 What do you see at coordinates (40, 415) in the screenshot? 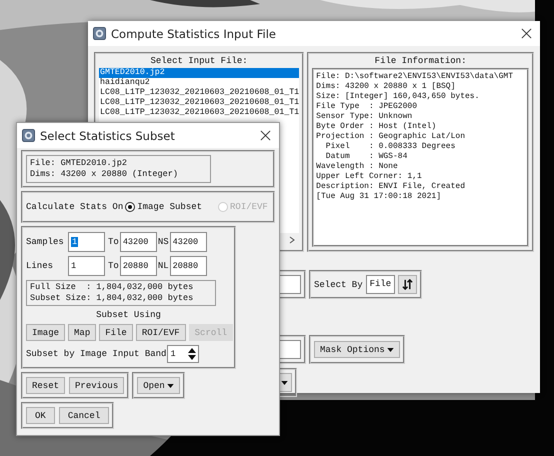
I see `dialog-button: OK` at bounding box center [40, 415].